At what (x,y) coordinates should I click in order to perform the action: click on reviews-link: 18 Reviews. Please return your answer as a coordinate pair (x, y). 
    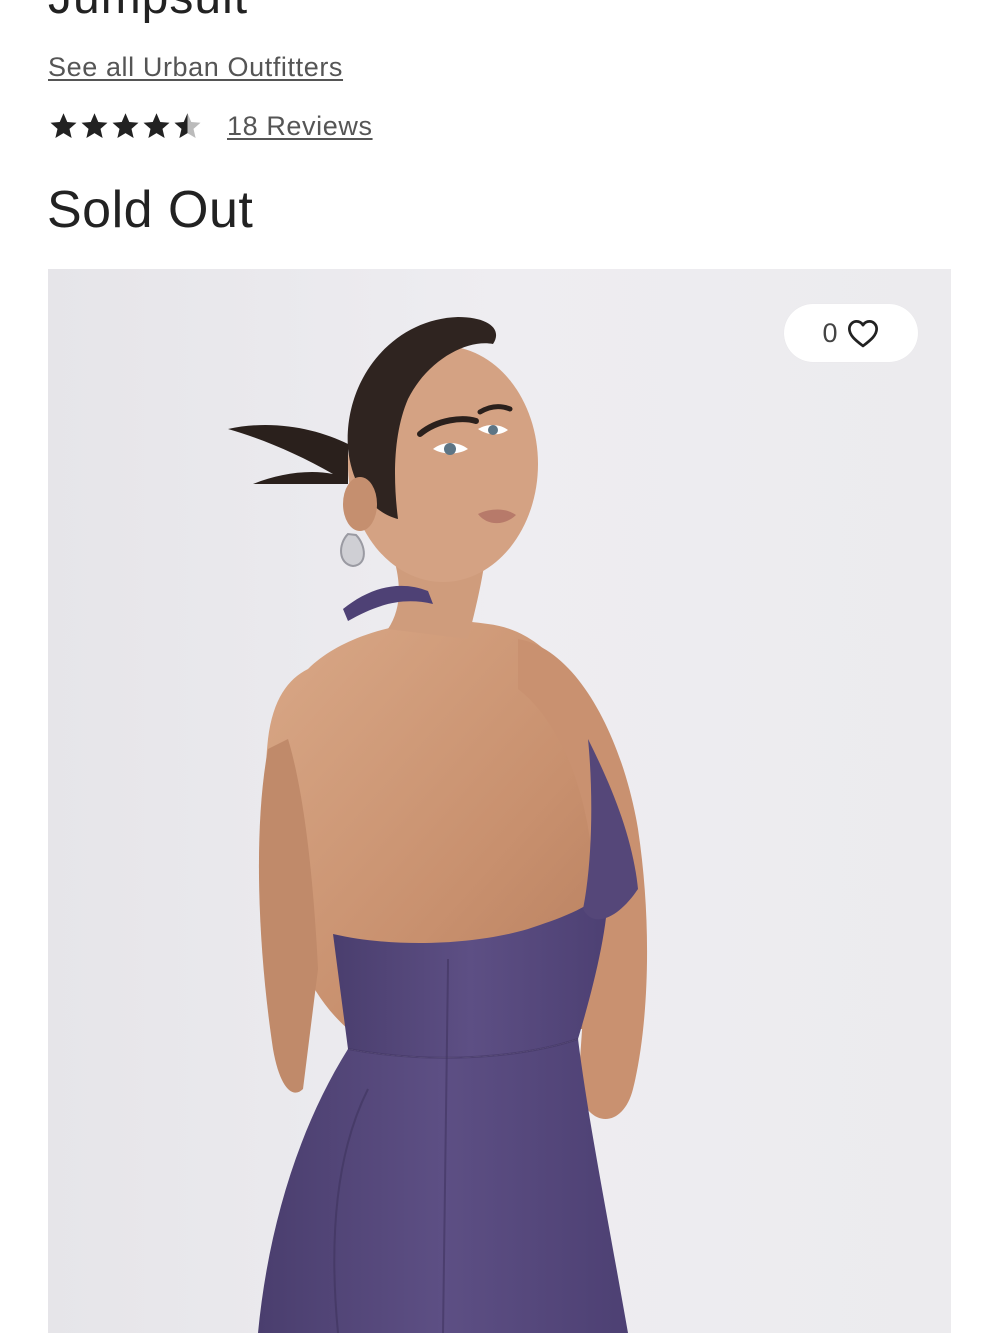
    Looking at the image, I should click on (300, 126).